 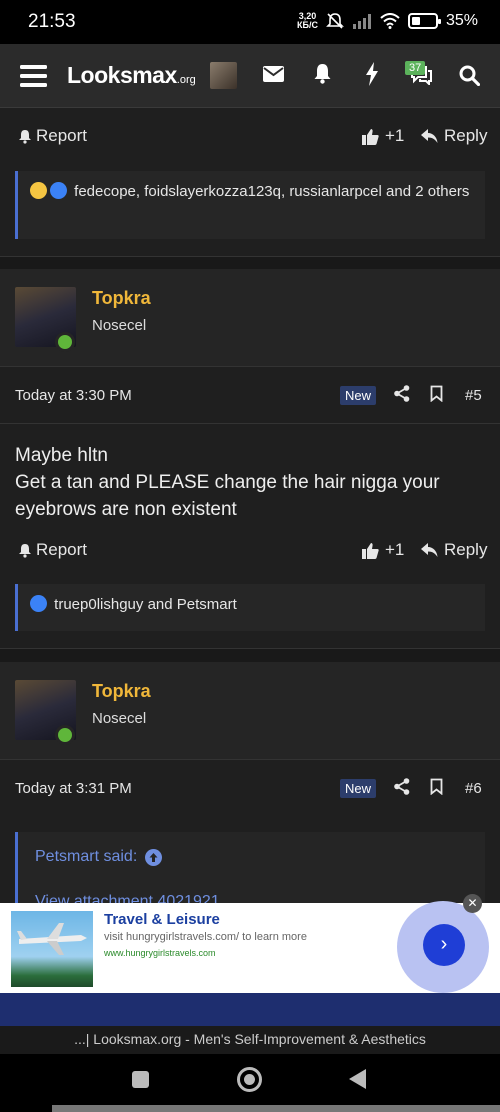 I want to click on ad-cta-button: ›, so click(x=444, y=945).